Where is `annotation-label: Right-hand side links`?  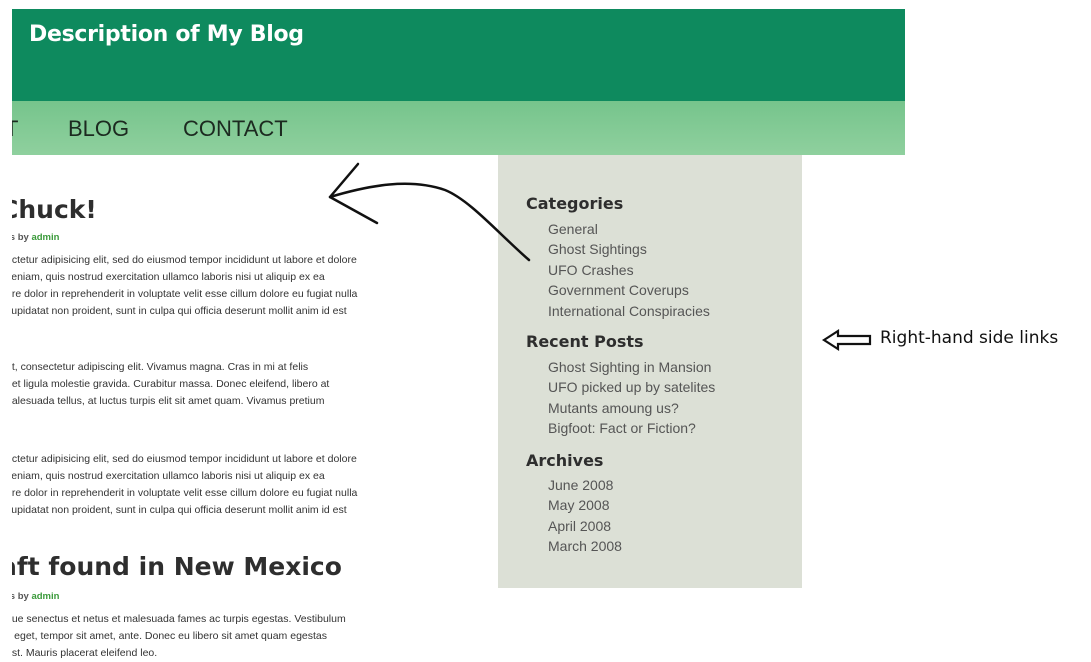
annotation-label: Right-hand side links is located at coordinates (969, 338).